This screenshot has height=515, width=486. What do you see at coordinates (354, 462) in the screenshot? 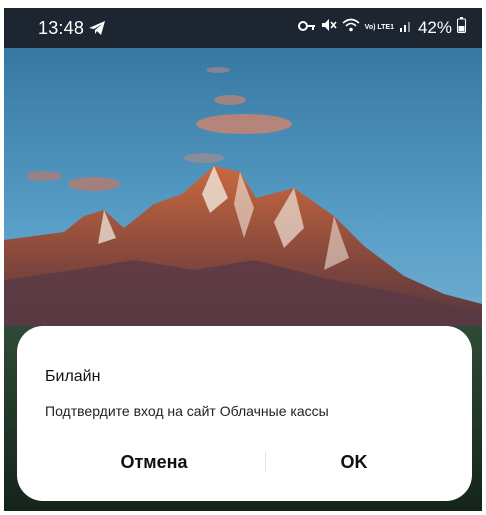
I see `ok-button: OK` at bounding box center [354, 462].